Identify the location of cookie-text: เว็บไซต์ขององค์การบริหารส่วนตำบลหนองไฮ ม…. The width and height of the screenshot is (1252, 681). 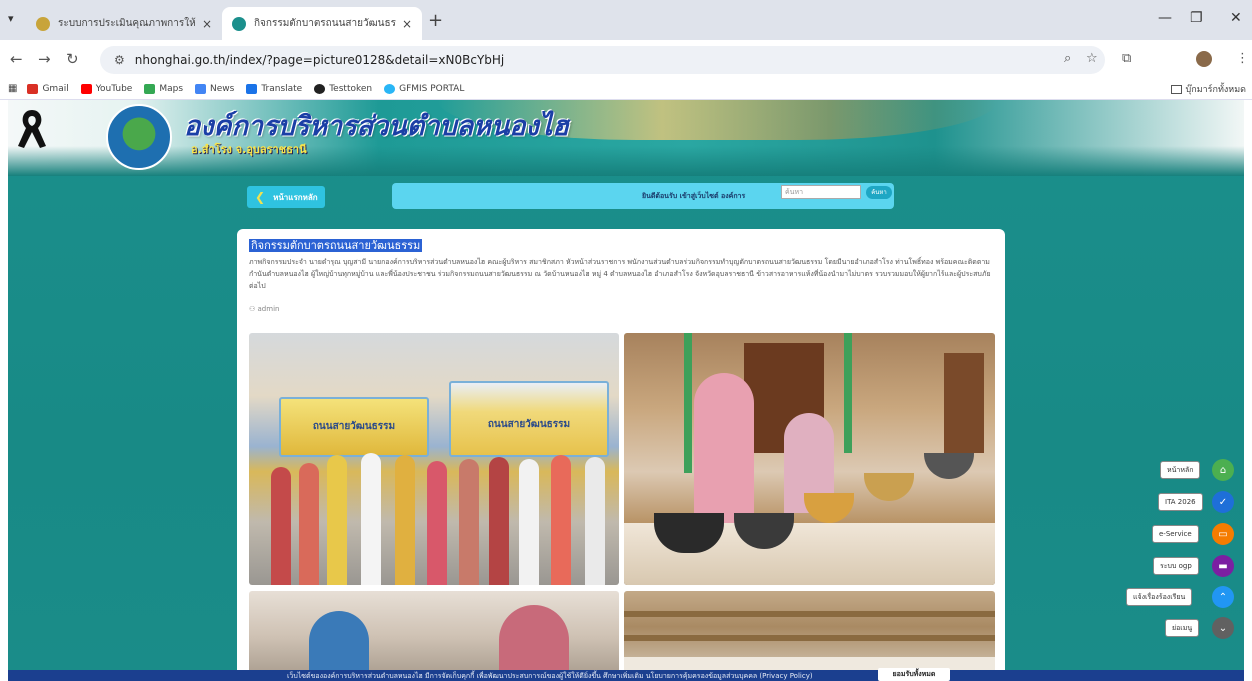
(550, 676).